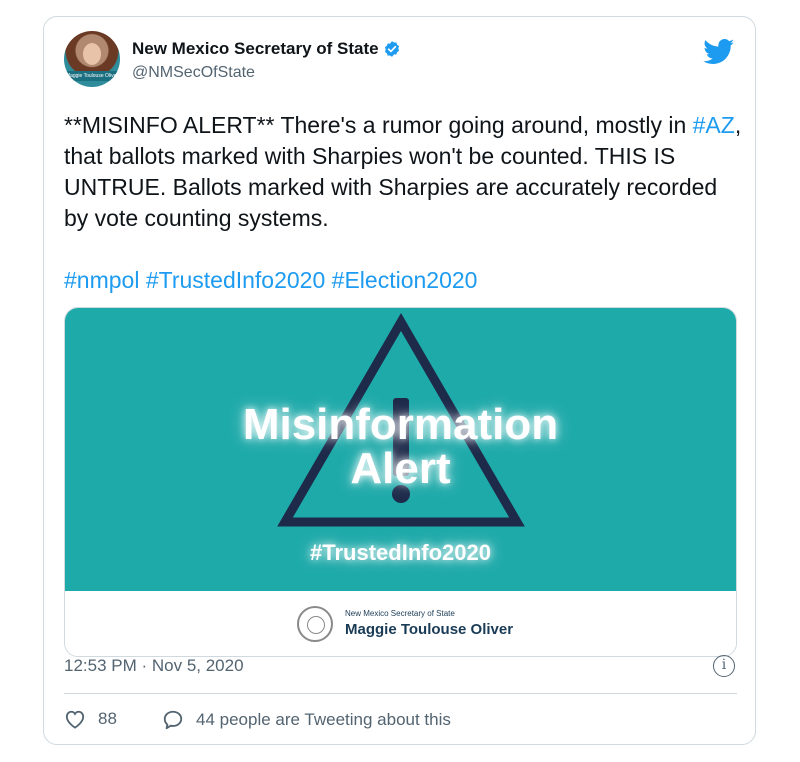  I want to click on conversation-button: 44 people are Tweeting about this, so click(306, 720).